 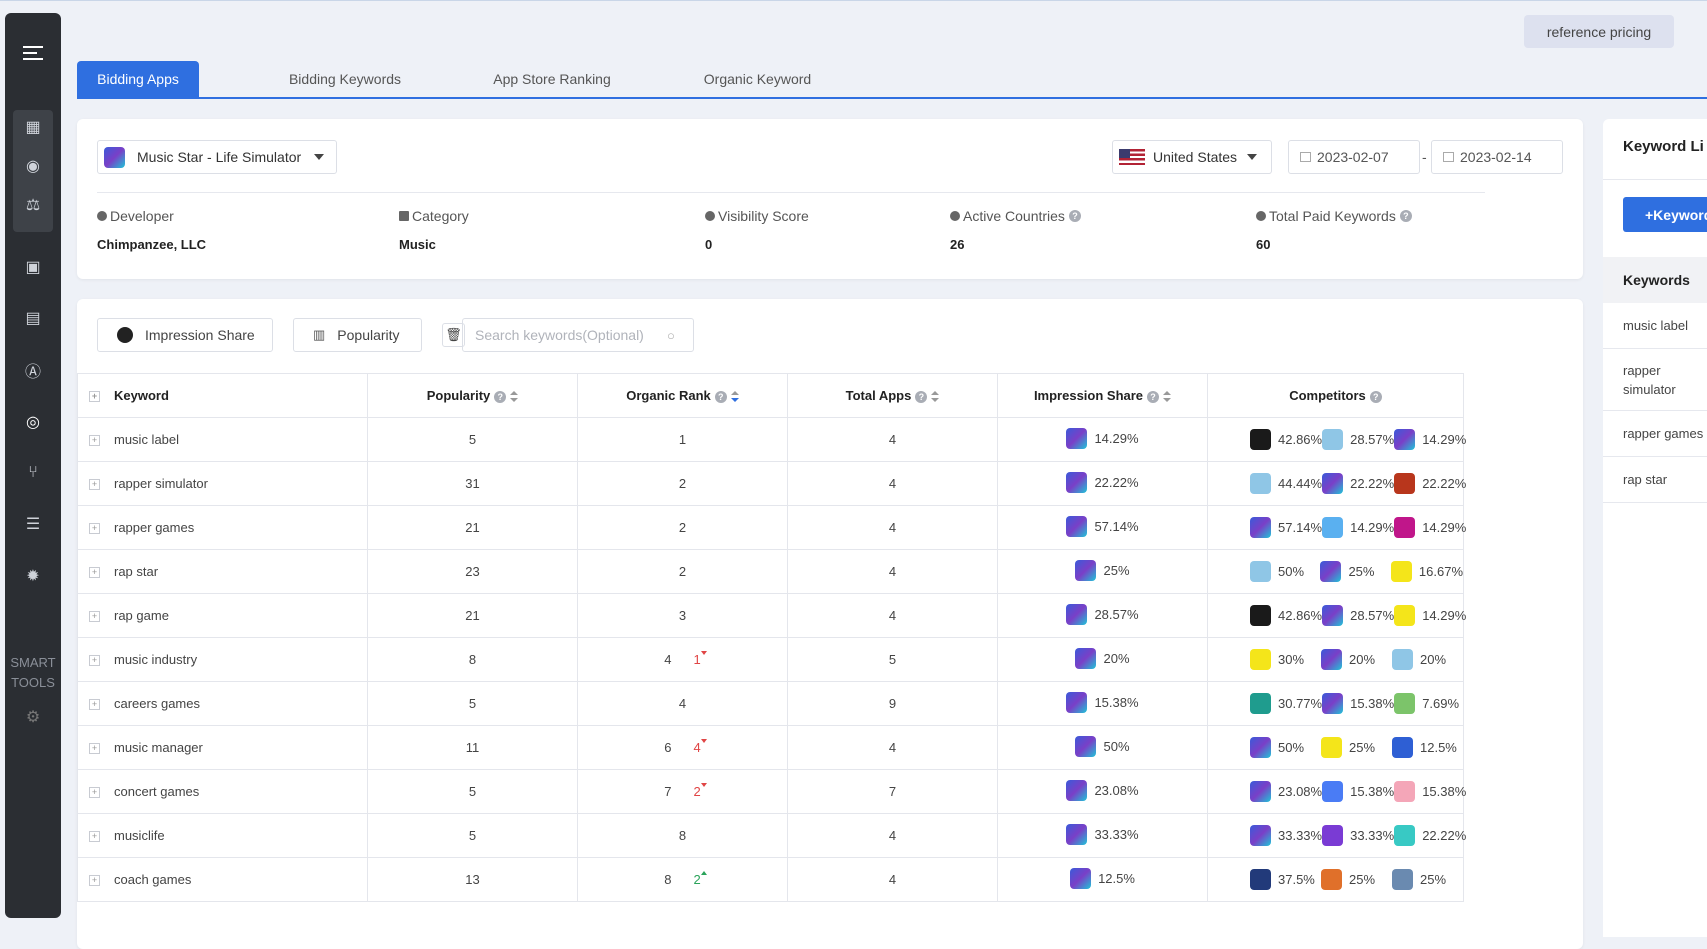 I want to click on sidebar-item-monitor: ◉, so click(x=33, y=166).